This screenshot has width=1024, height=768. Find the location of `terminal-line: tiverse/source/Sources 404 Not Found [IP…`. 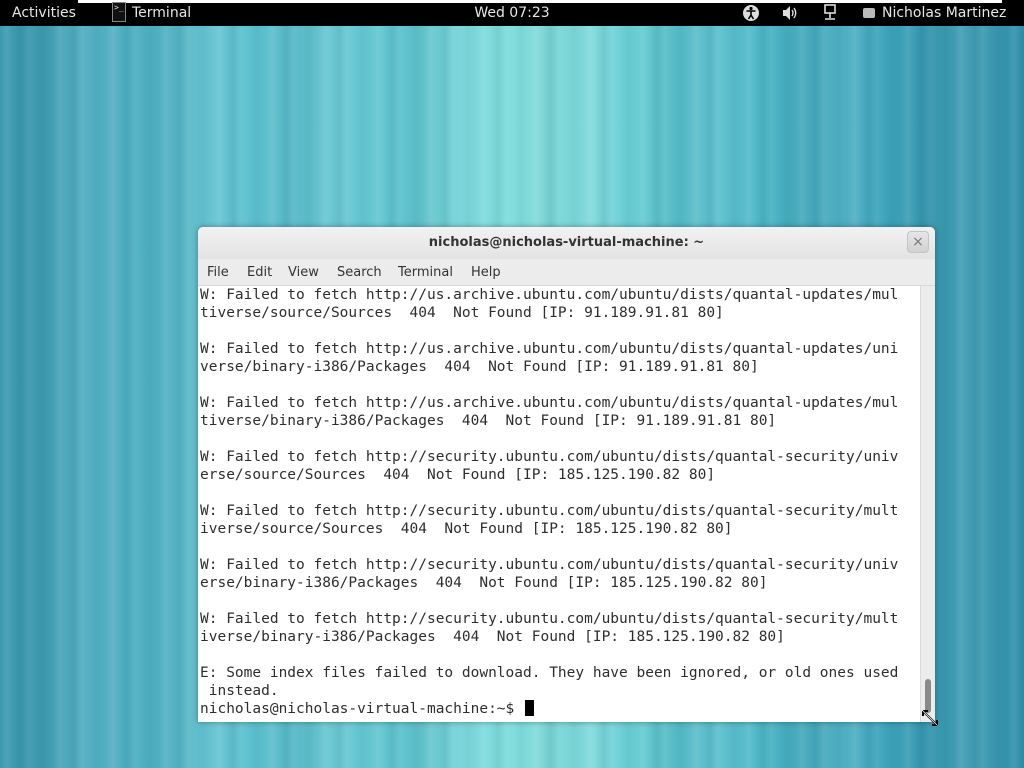

terminal-line: tiverse/source/Sources 404 Not Found [IP… is located at coordinates (462, 313).